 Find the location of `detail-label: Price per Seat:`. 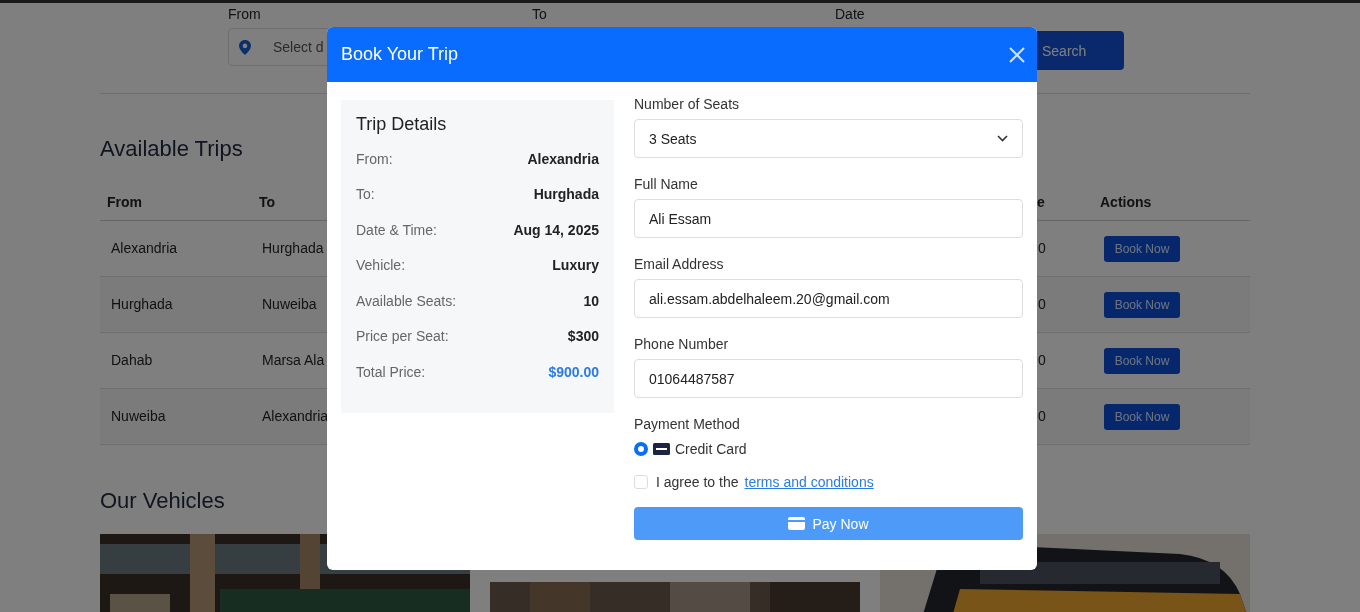

detail-label: Price per Seat: is located at coordinates (402, 337).